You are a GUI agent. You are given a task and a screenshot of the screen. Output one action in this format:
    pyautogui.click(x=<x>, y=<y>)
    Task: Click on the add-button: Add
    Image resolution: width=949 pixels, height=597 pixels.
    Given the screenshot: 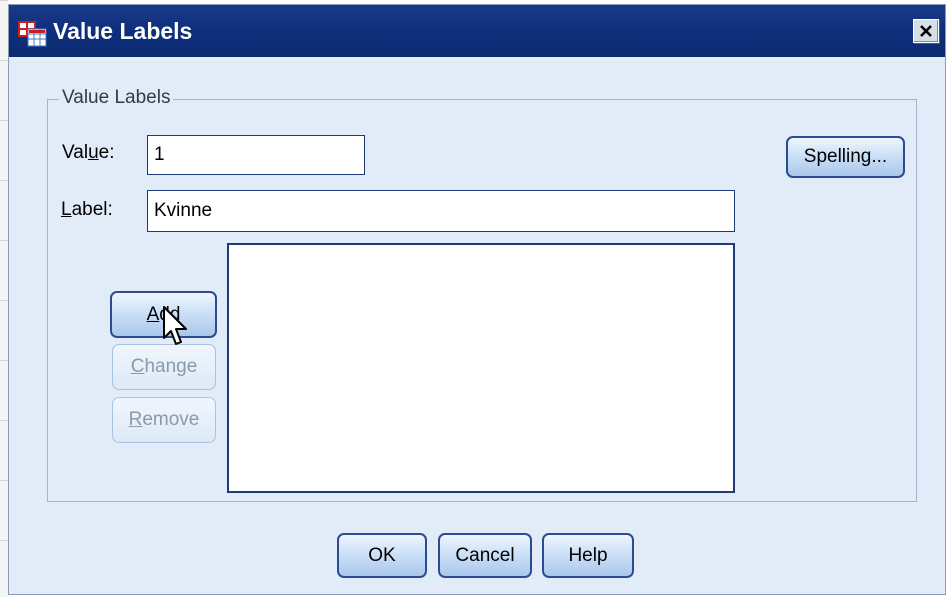 What is the action you would take?
    pyautogui.click(x=163, y=314)
    